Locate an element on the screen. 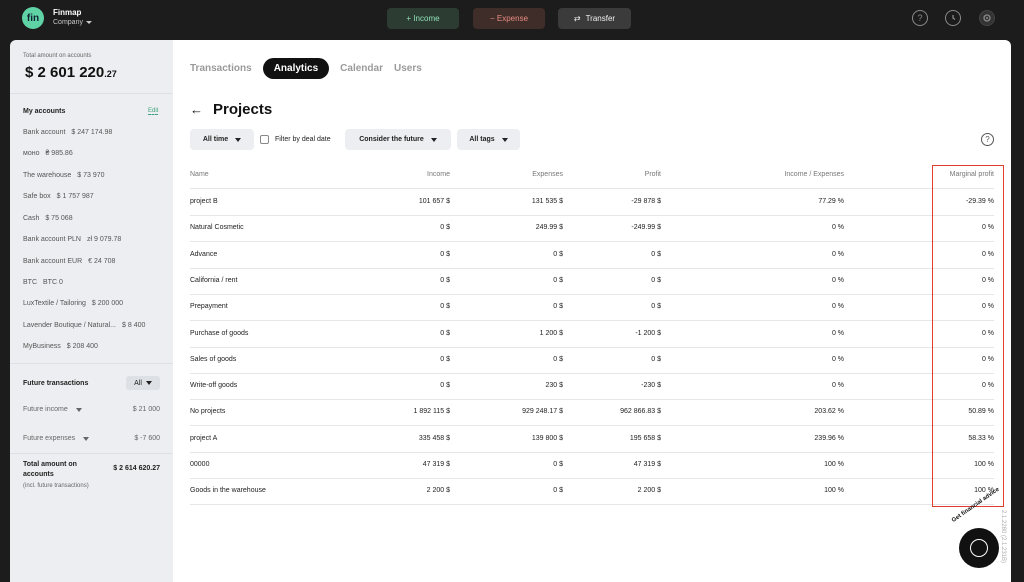 This screenshot has height=582, width=1024. cell-profit: 47 319 $ is located at coordinates (647, 464).